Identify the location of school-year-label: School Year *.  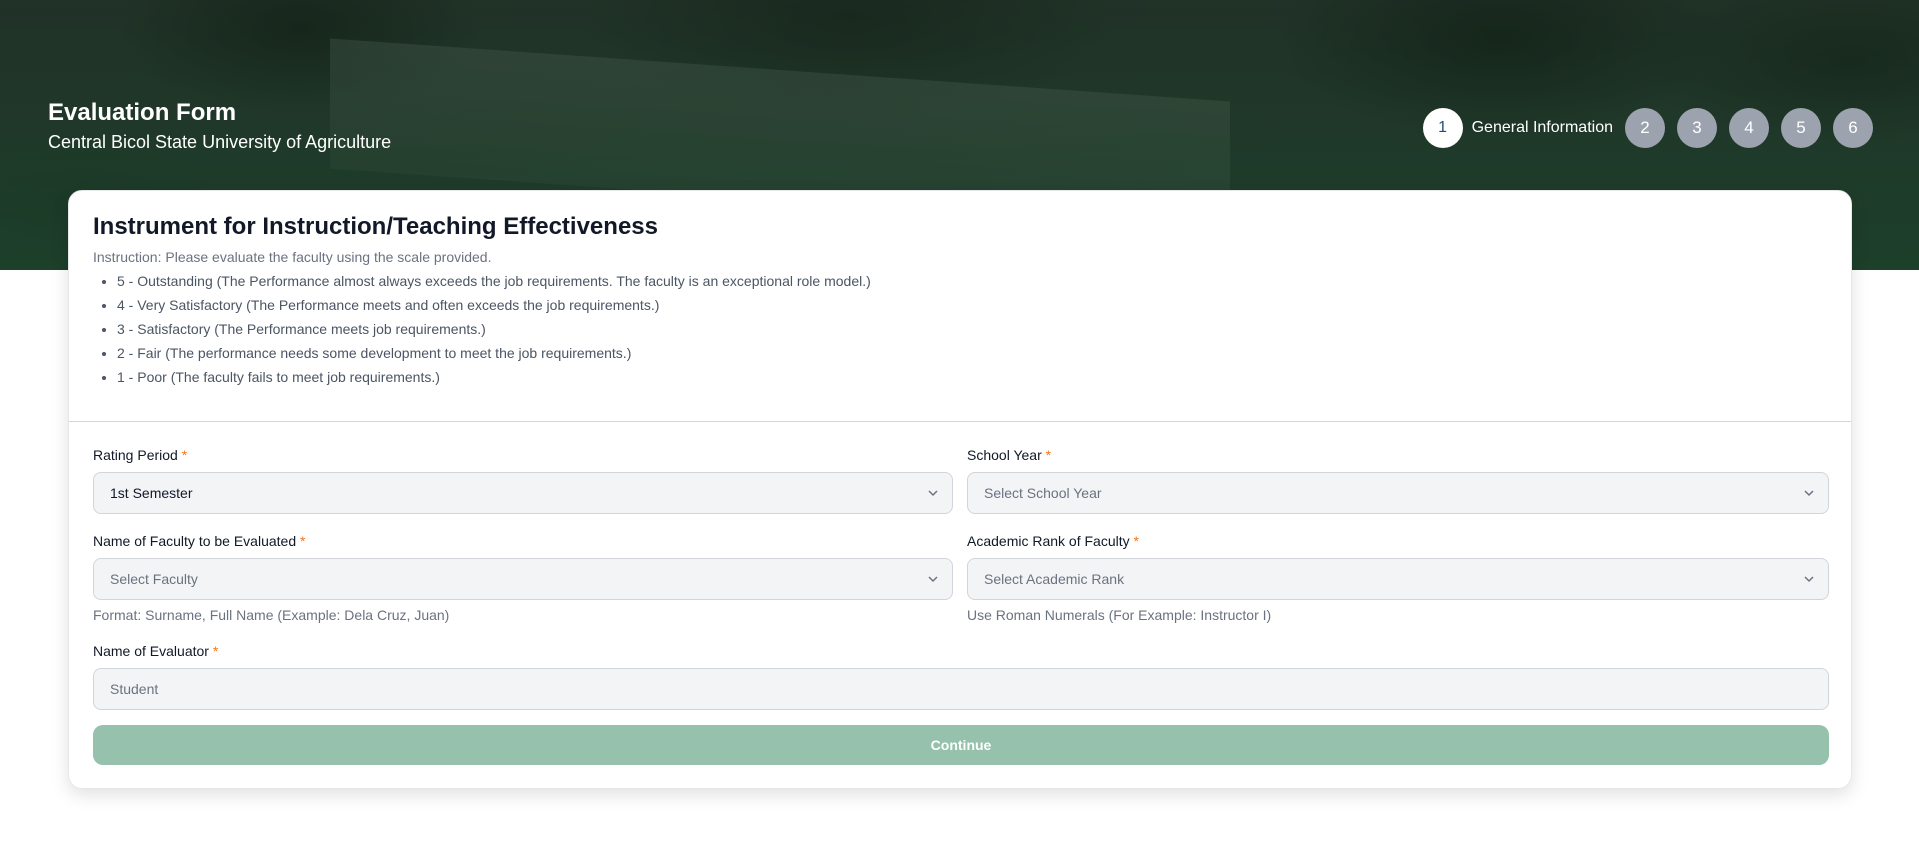
(1009, 455).